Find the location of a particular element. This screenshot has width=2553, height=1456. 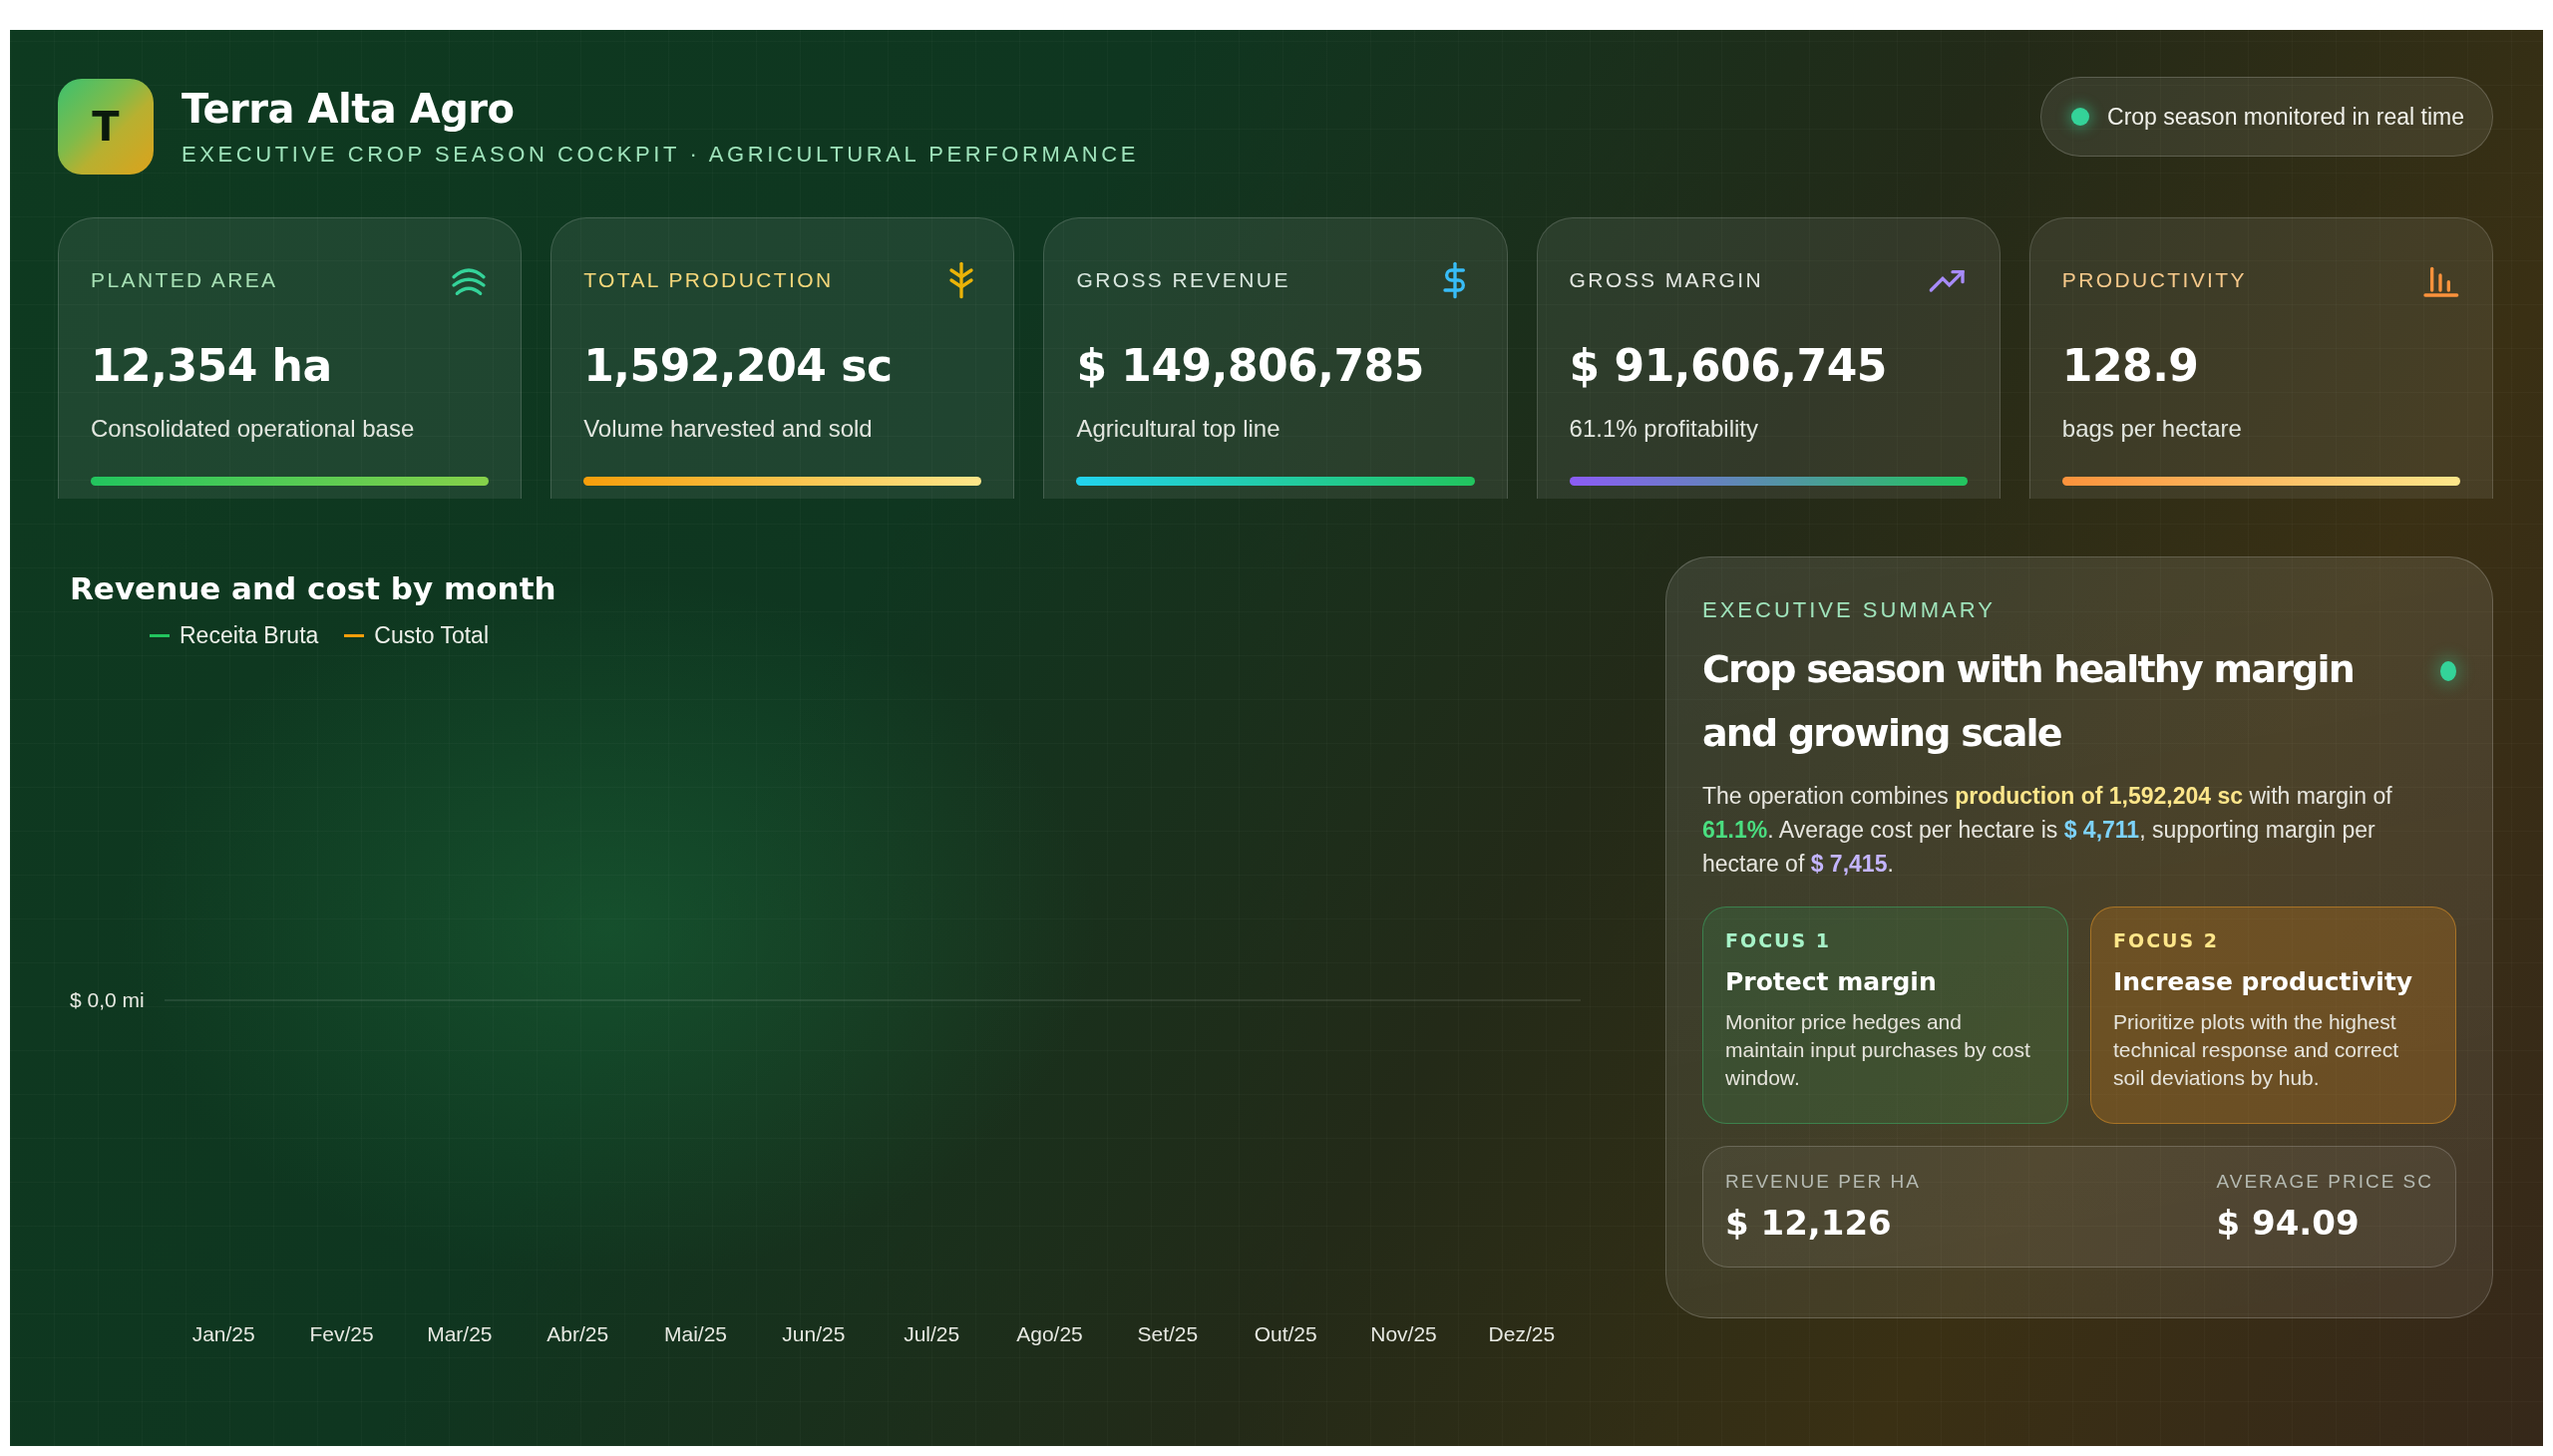

focus-text: Monitor price hedges and maintain input purchases by cost window. is located at coordinates (1878, 1050).